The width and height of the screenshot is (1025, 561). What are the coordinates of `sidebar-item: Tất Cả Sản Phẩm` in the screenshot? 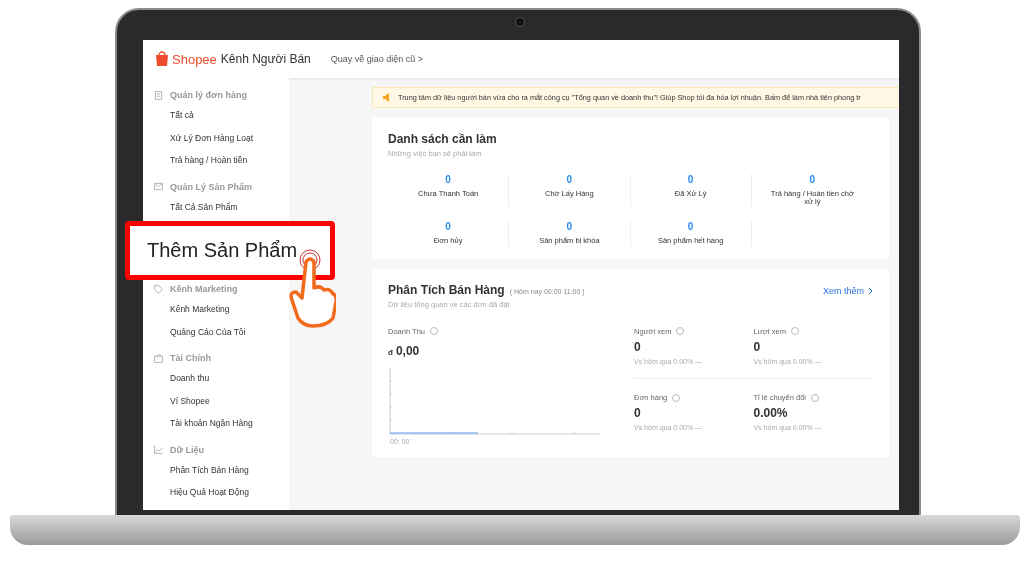 It's located at (221, 206).